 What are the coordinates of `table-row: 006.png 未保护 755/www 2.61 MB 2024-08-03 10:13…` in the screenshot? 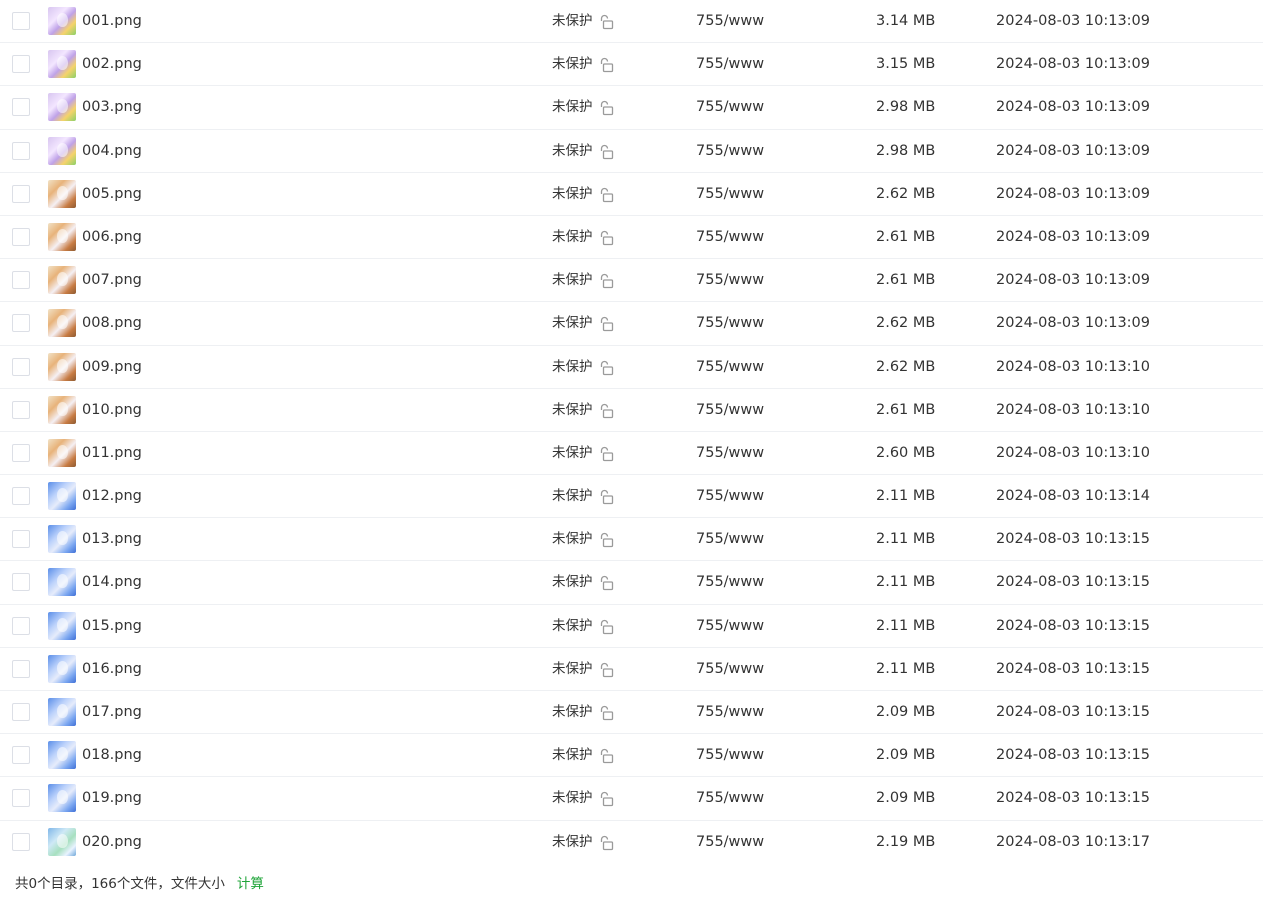 It's located at (631, 238).